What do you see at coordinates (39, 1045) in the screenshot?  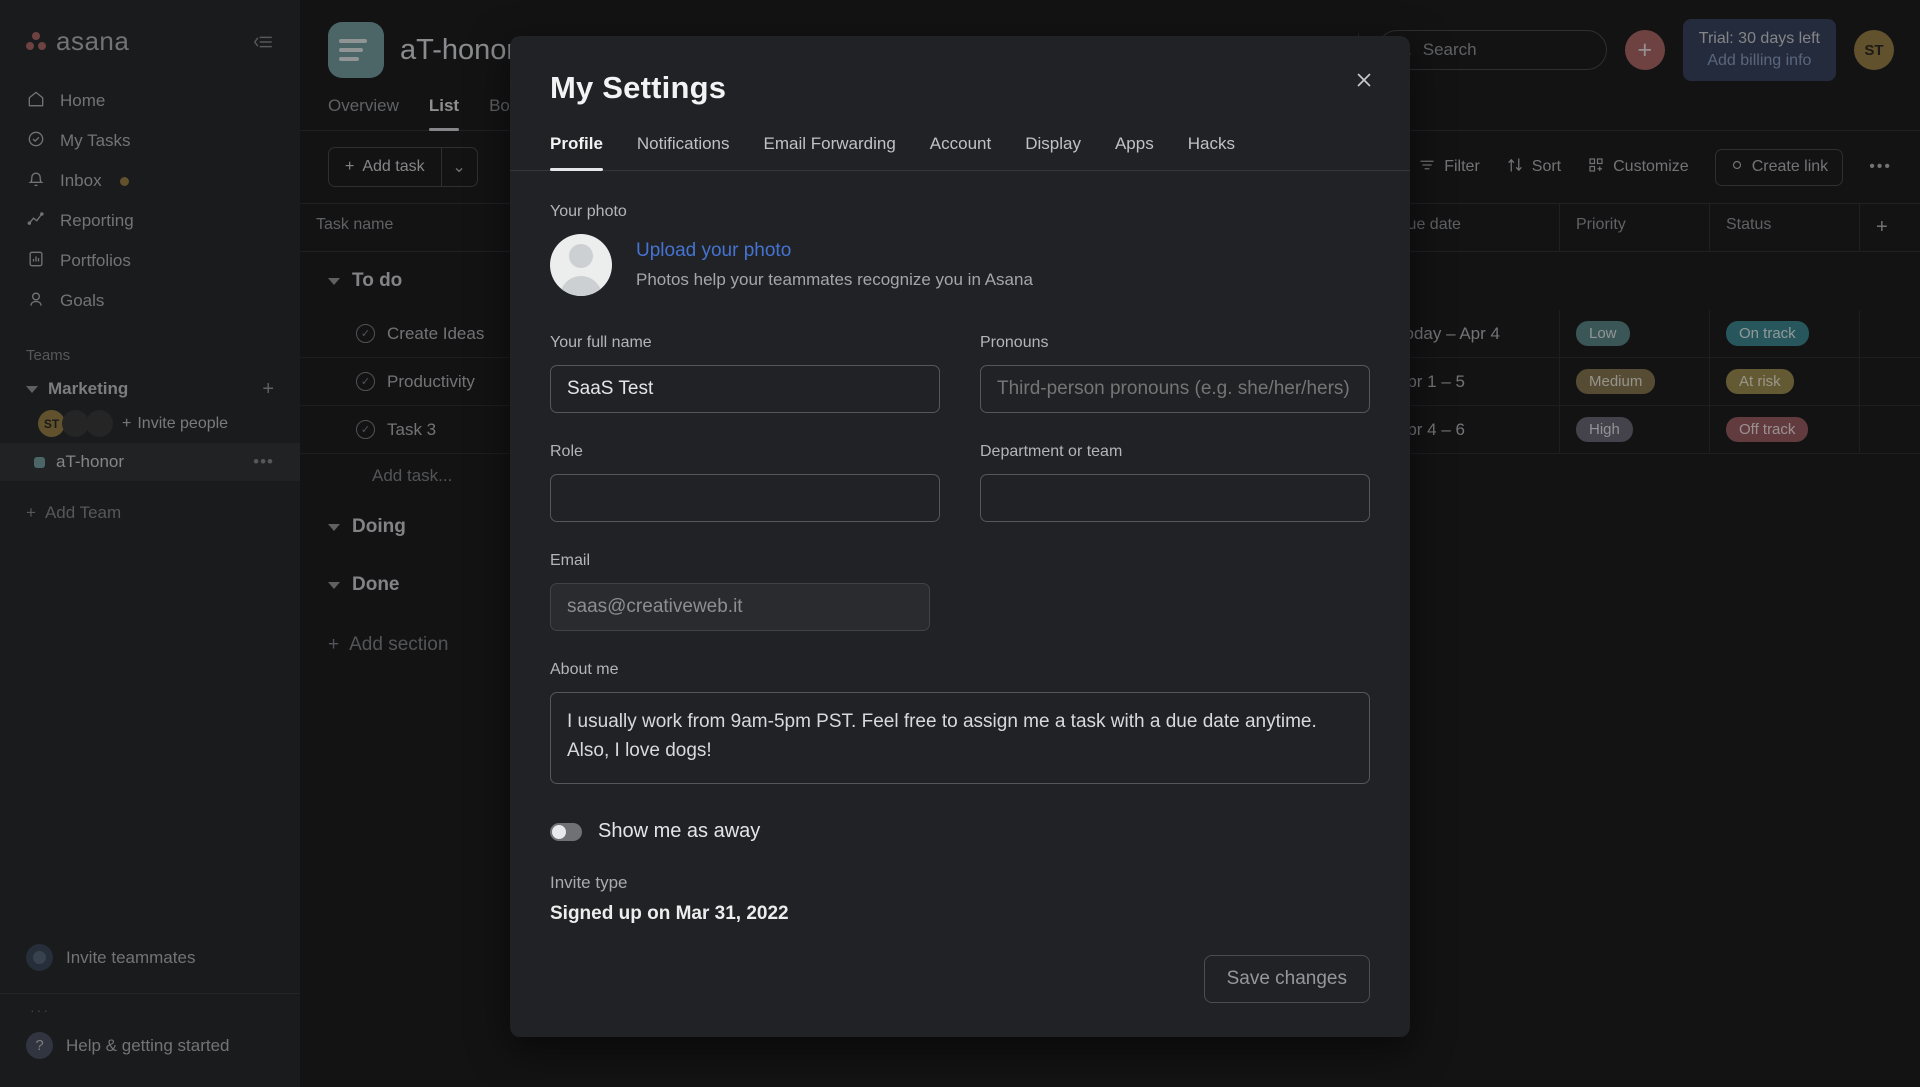 I see `question-mark-icon: ?` at bounding box center [39, 1045].